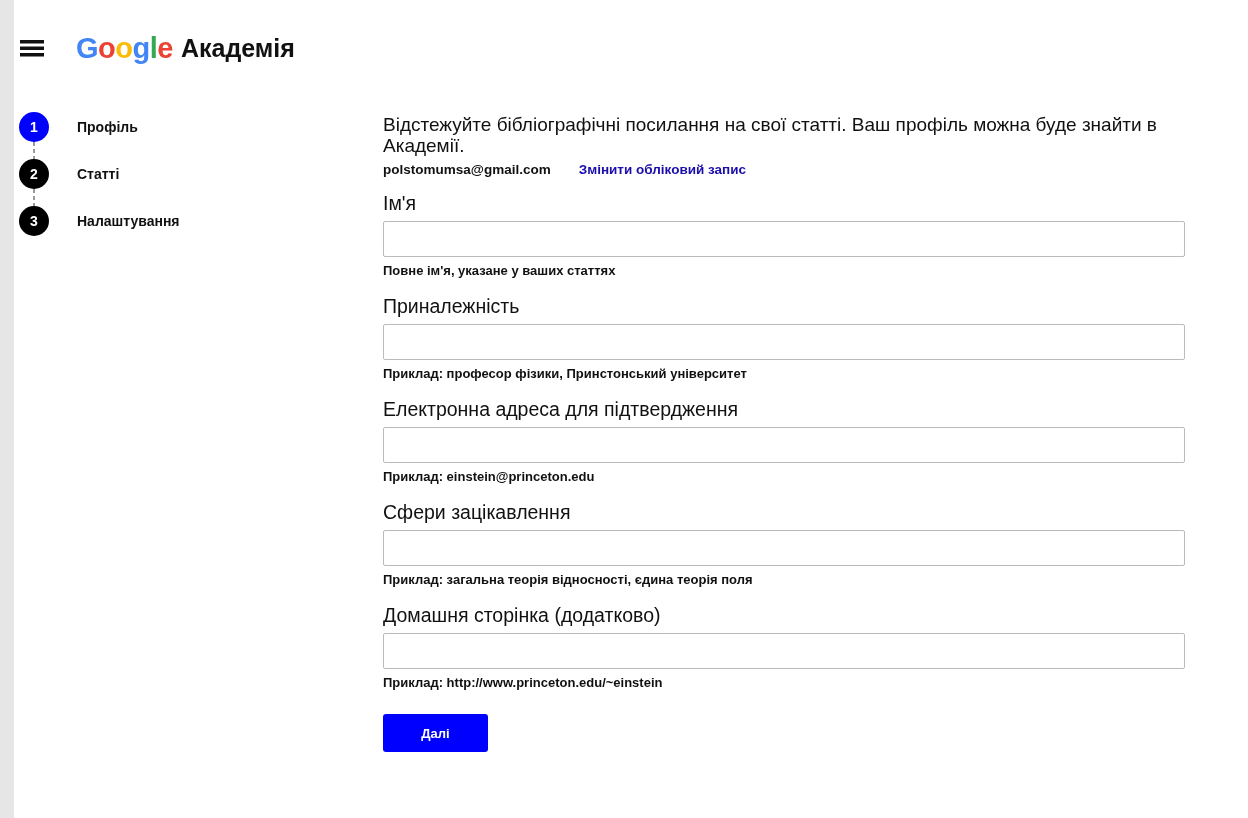 The width and height of the screenshot is (1248, 818). Describe the element at coordinates (237, 48) in the screenshot. I see `app-title: Академія` at that location.